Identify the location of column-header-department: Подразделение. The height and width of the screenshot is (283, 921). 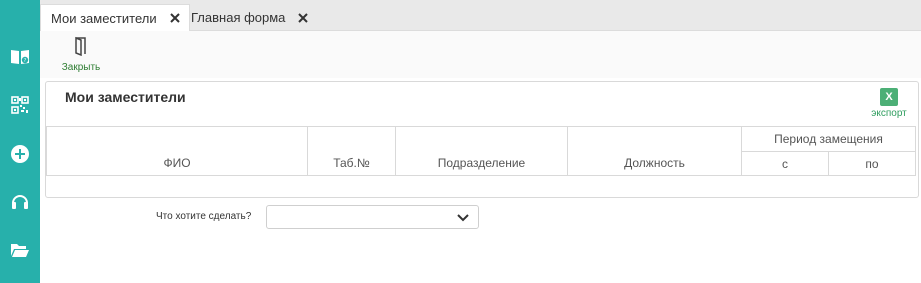
(481, 151).